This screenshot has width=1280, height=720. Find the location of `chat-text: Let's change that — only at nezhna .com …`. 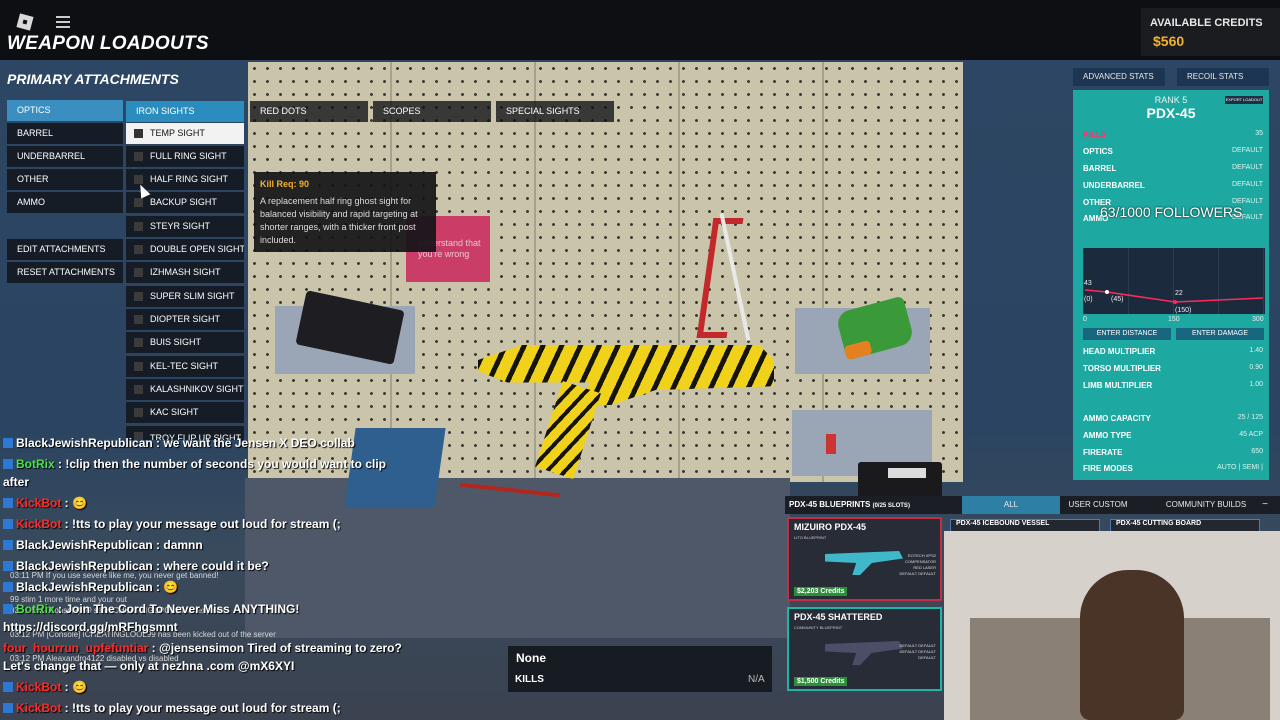

chat-text: Let's change that — only at nezhna .com … is located at coordinates (149, 666).